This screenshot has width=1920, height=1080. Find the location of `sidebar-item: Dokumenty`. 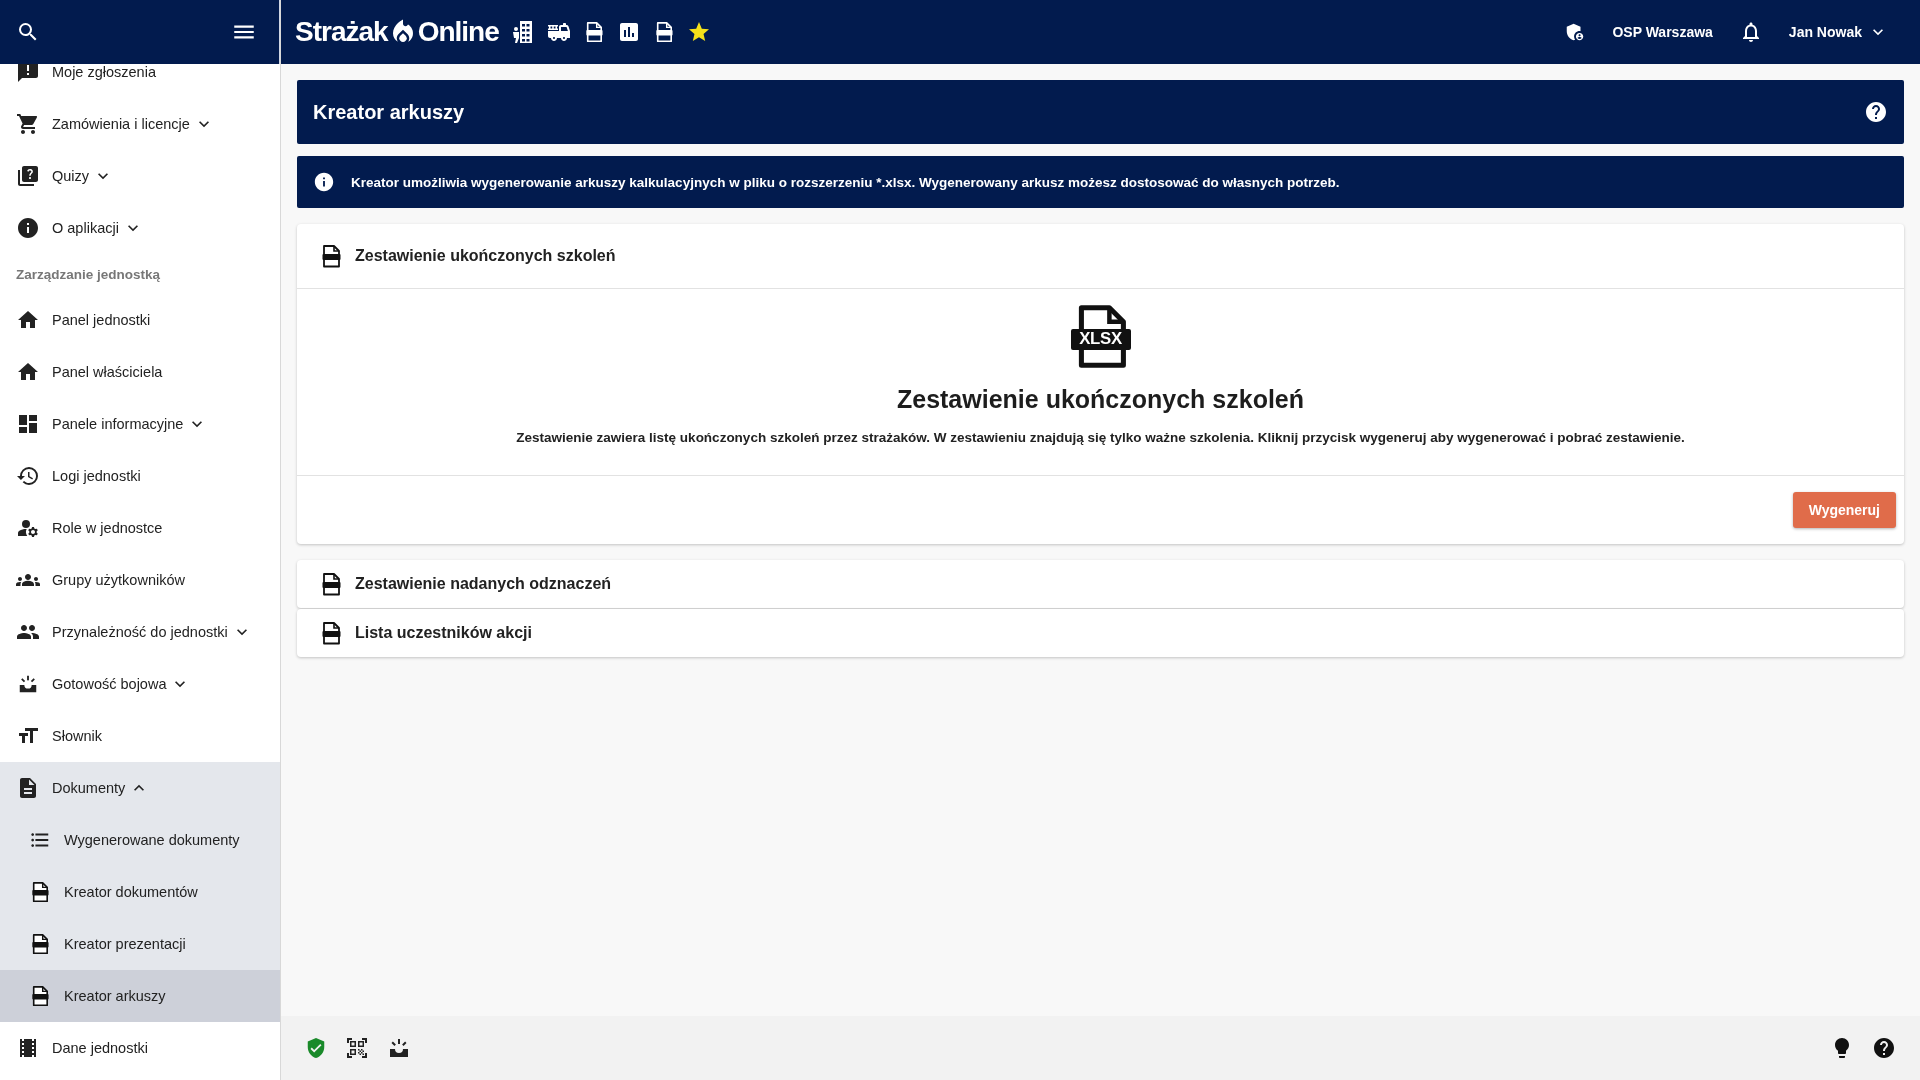

sidebar-item: Dokumenty is located at coordinates (140, 788).